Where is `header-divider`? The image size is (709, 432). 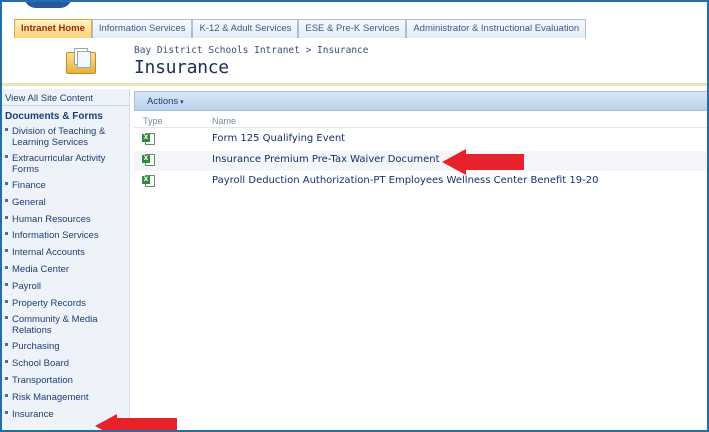
header-divider is located at coordinates (420, 127).